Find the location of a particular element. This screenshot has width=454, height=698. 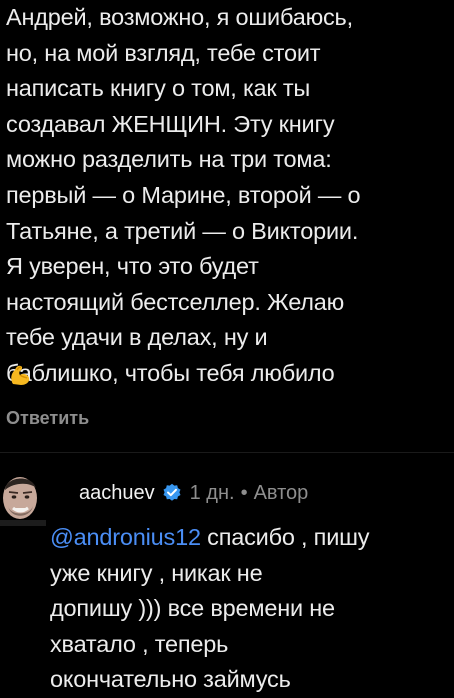

reply-meta: aachuev 1 дн. • Автор is located at coordinates (193, 493).